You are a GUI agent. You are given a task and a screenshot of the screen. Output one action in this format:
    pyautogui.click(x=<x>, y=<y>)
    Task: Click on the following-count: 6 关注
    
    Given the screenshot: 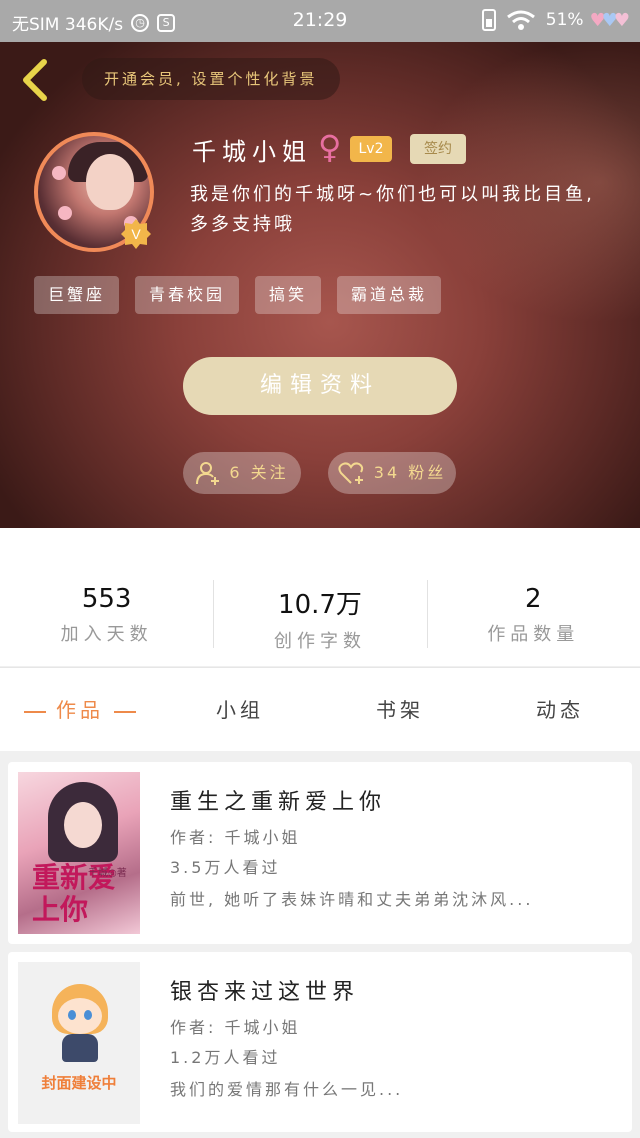 What is the action you would take?
    pyautogui.click(x=259, y=472)
    